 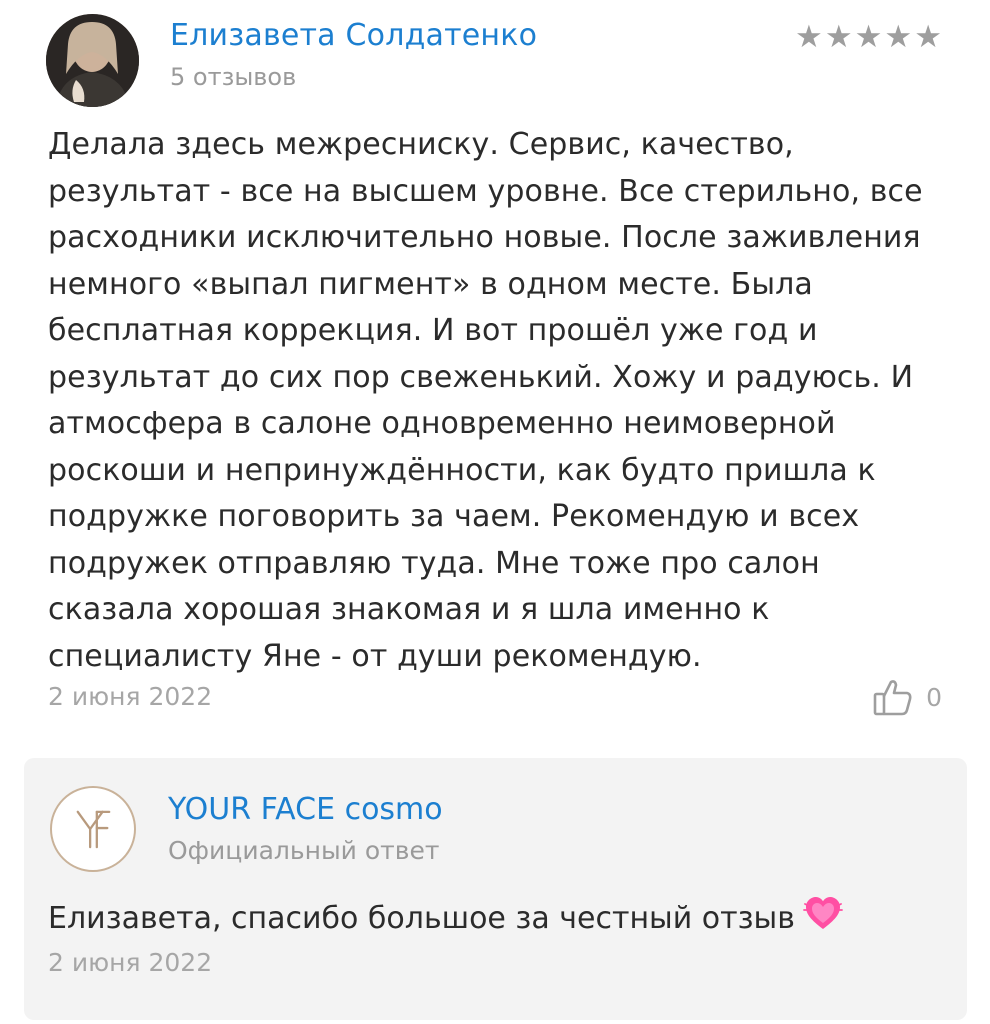 What do you see at coordinates (130, 962) in the screenshot?
I see `reply-date: 2 июня 2022` at bounding box center [130, 962].